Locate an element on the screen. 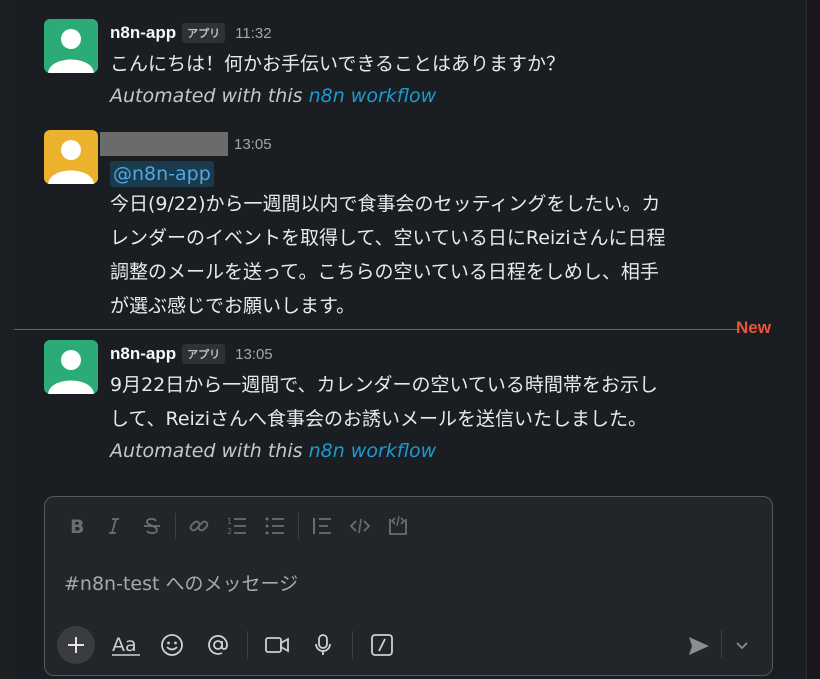 This screenshot has height=679, width=820. code-block-icon is located at coordinates (398, 526).